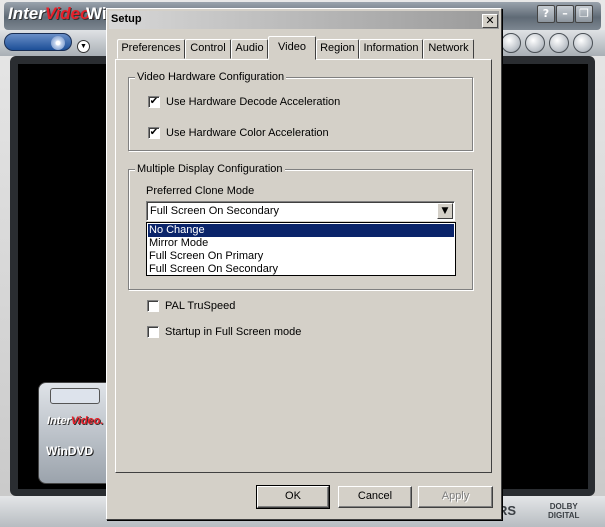 The image size is (605, 527). Describe the element at coordinates (300, 111) in the screenshot. I see `video-hardware-group: Video Hardware Configuration` at that location.